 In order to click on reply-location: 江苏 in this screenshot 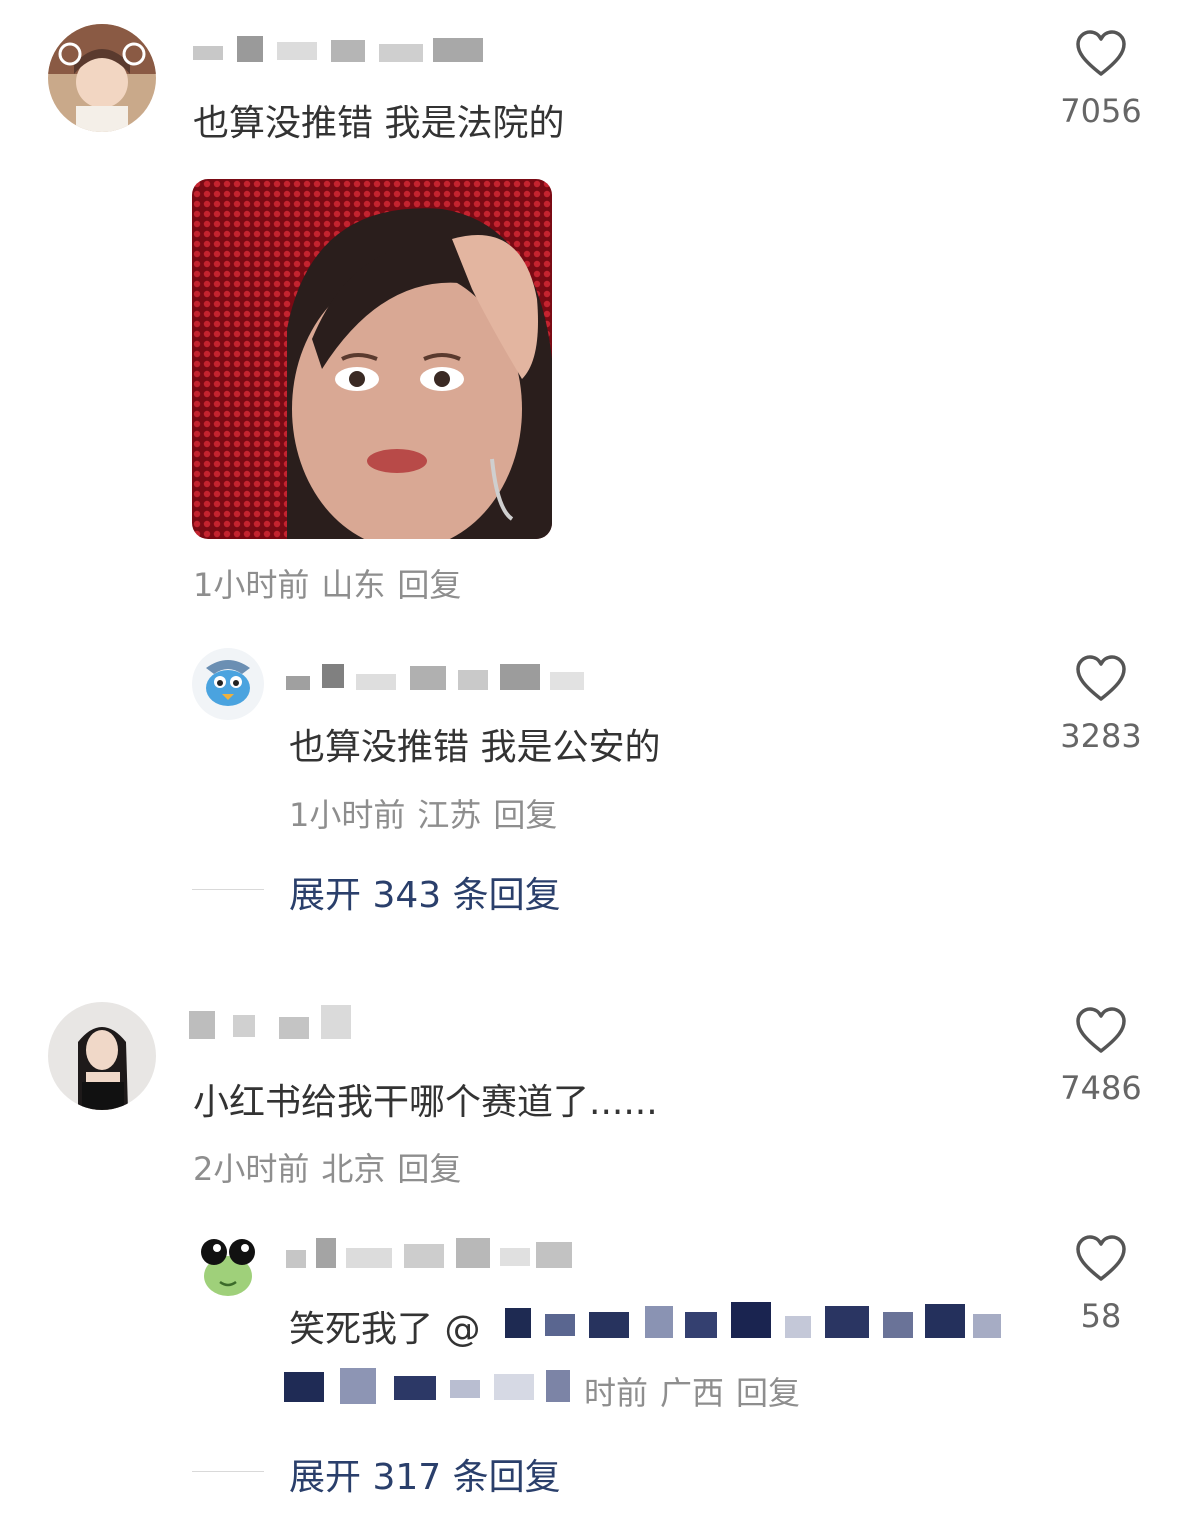, I will do `click(449, 815)`.